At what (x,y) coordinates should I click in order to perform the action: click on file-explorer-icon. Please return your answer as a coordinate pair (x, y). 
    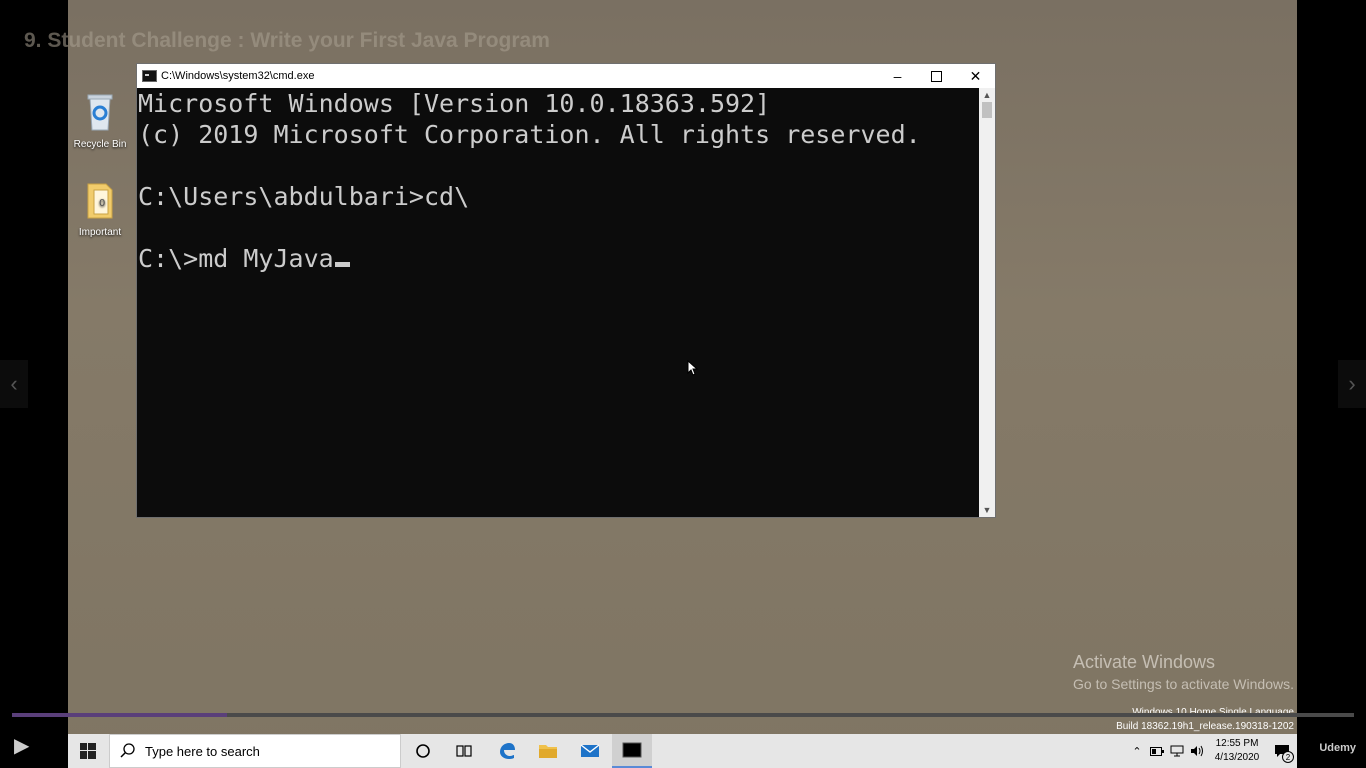
    Looking at the image, I should click on (548, 751).